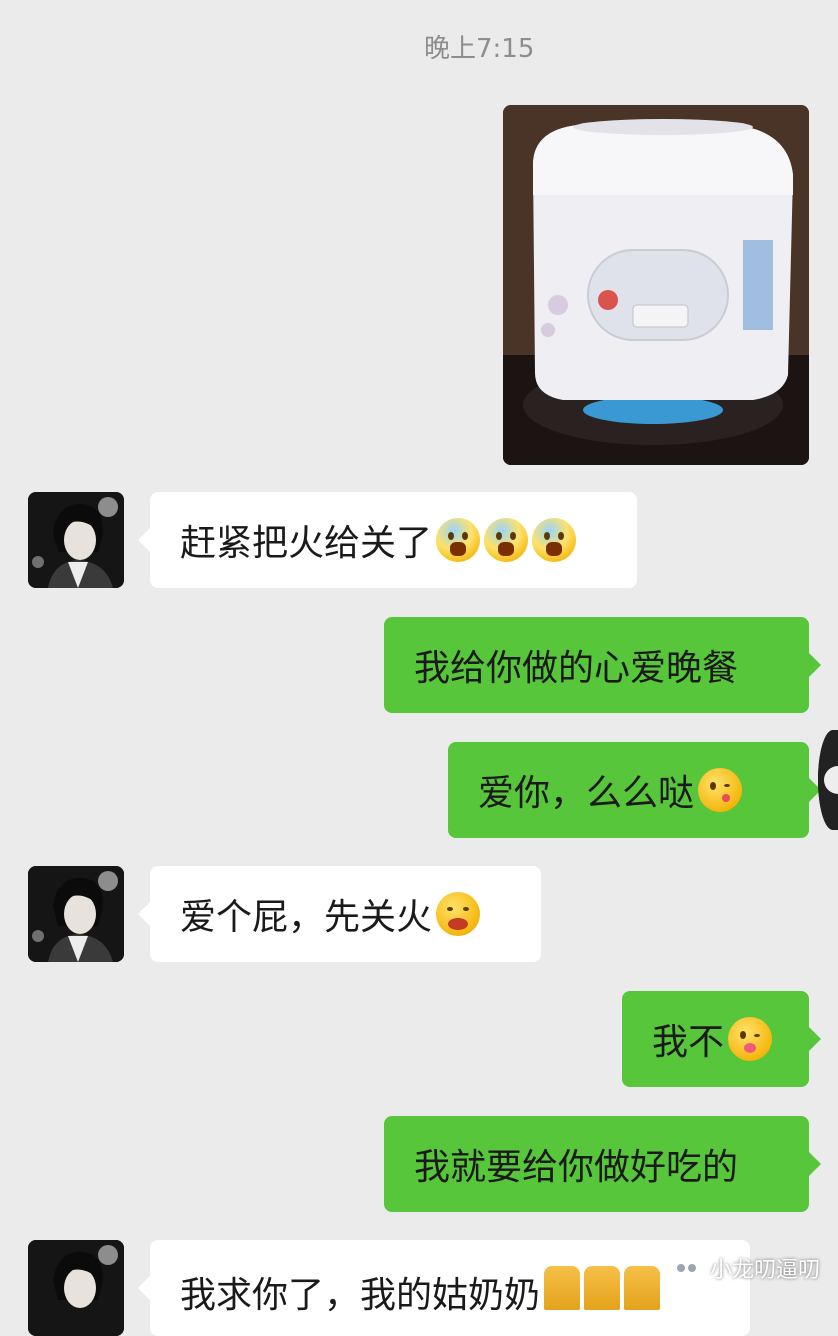  Describe the element at coordinates (720, 790) in the screenshot. I see `kissing-face-emoji-icon` at that location.